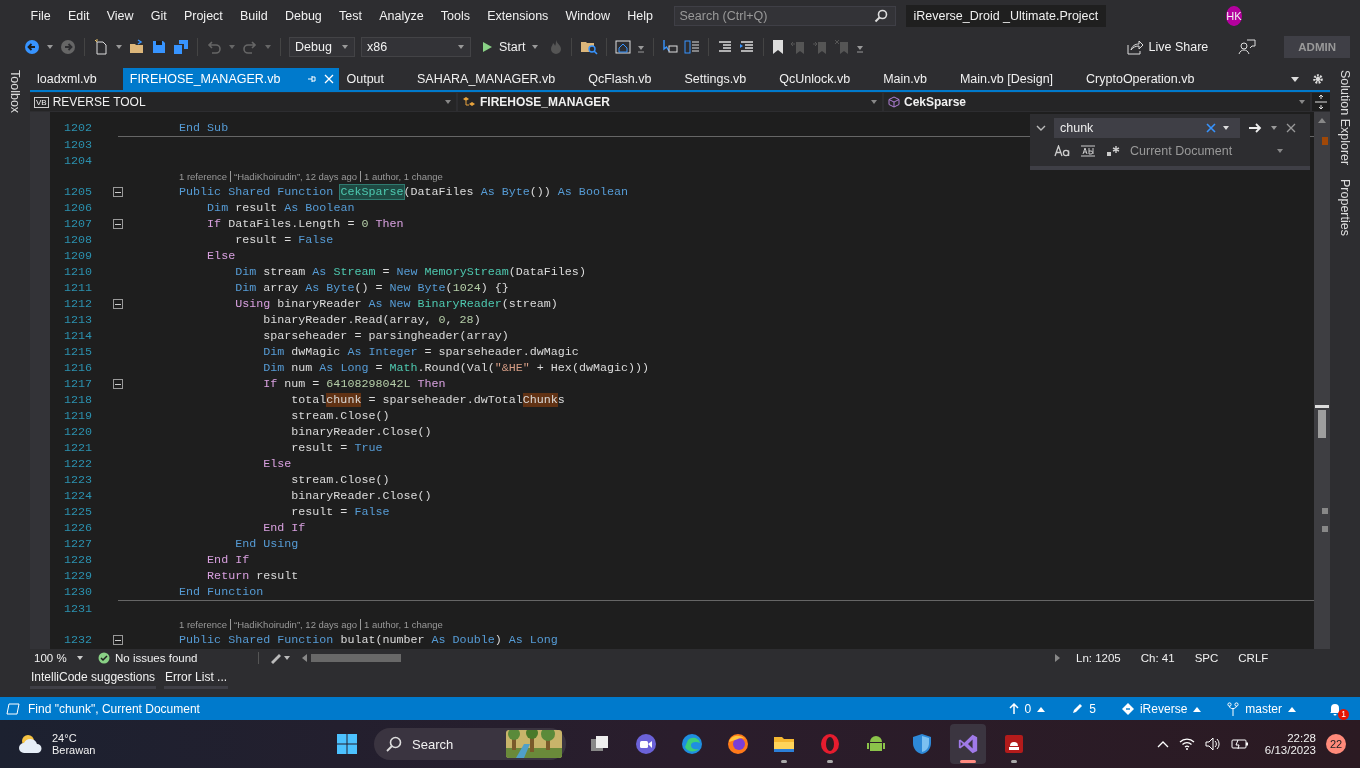 The image size is (1360, 768). I want to click on document-tab: FIREHOSE_MANAGER.vb, so click(231, 79).